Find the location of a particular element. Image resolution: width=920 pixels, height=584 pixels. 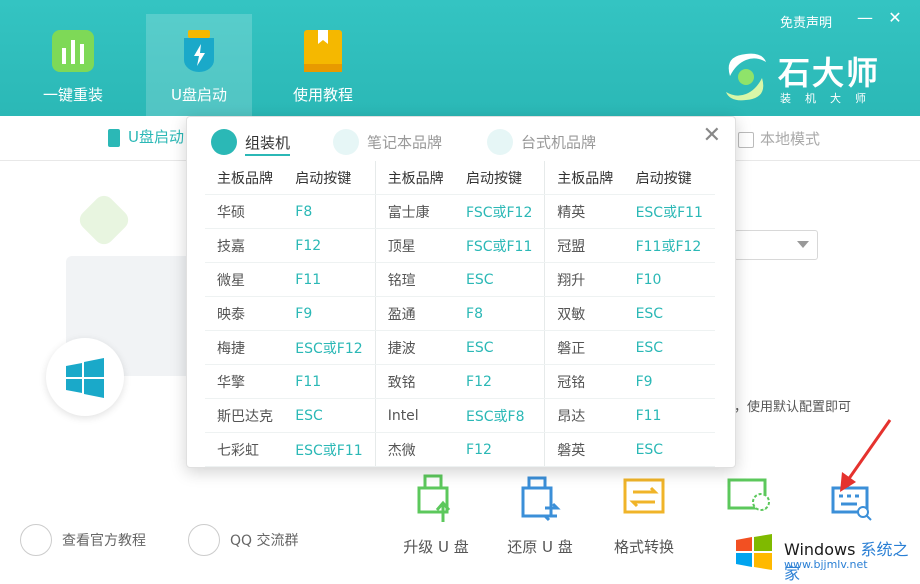

key-cell: FSC或F11 is located at coordinates (500, 245).